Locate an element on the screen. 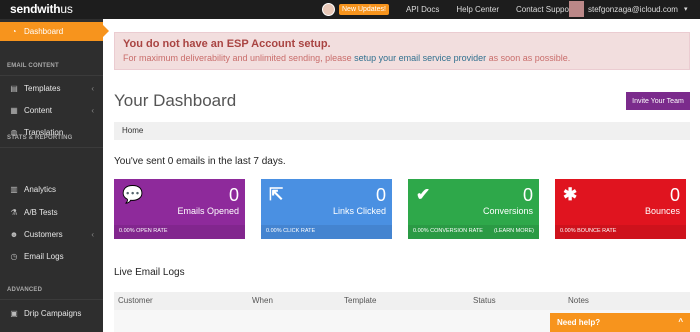  sidebar-item-label: Content is located at coordinates (38, 110).